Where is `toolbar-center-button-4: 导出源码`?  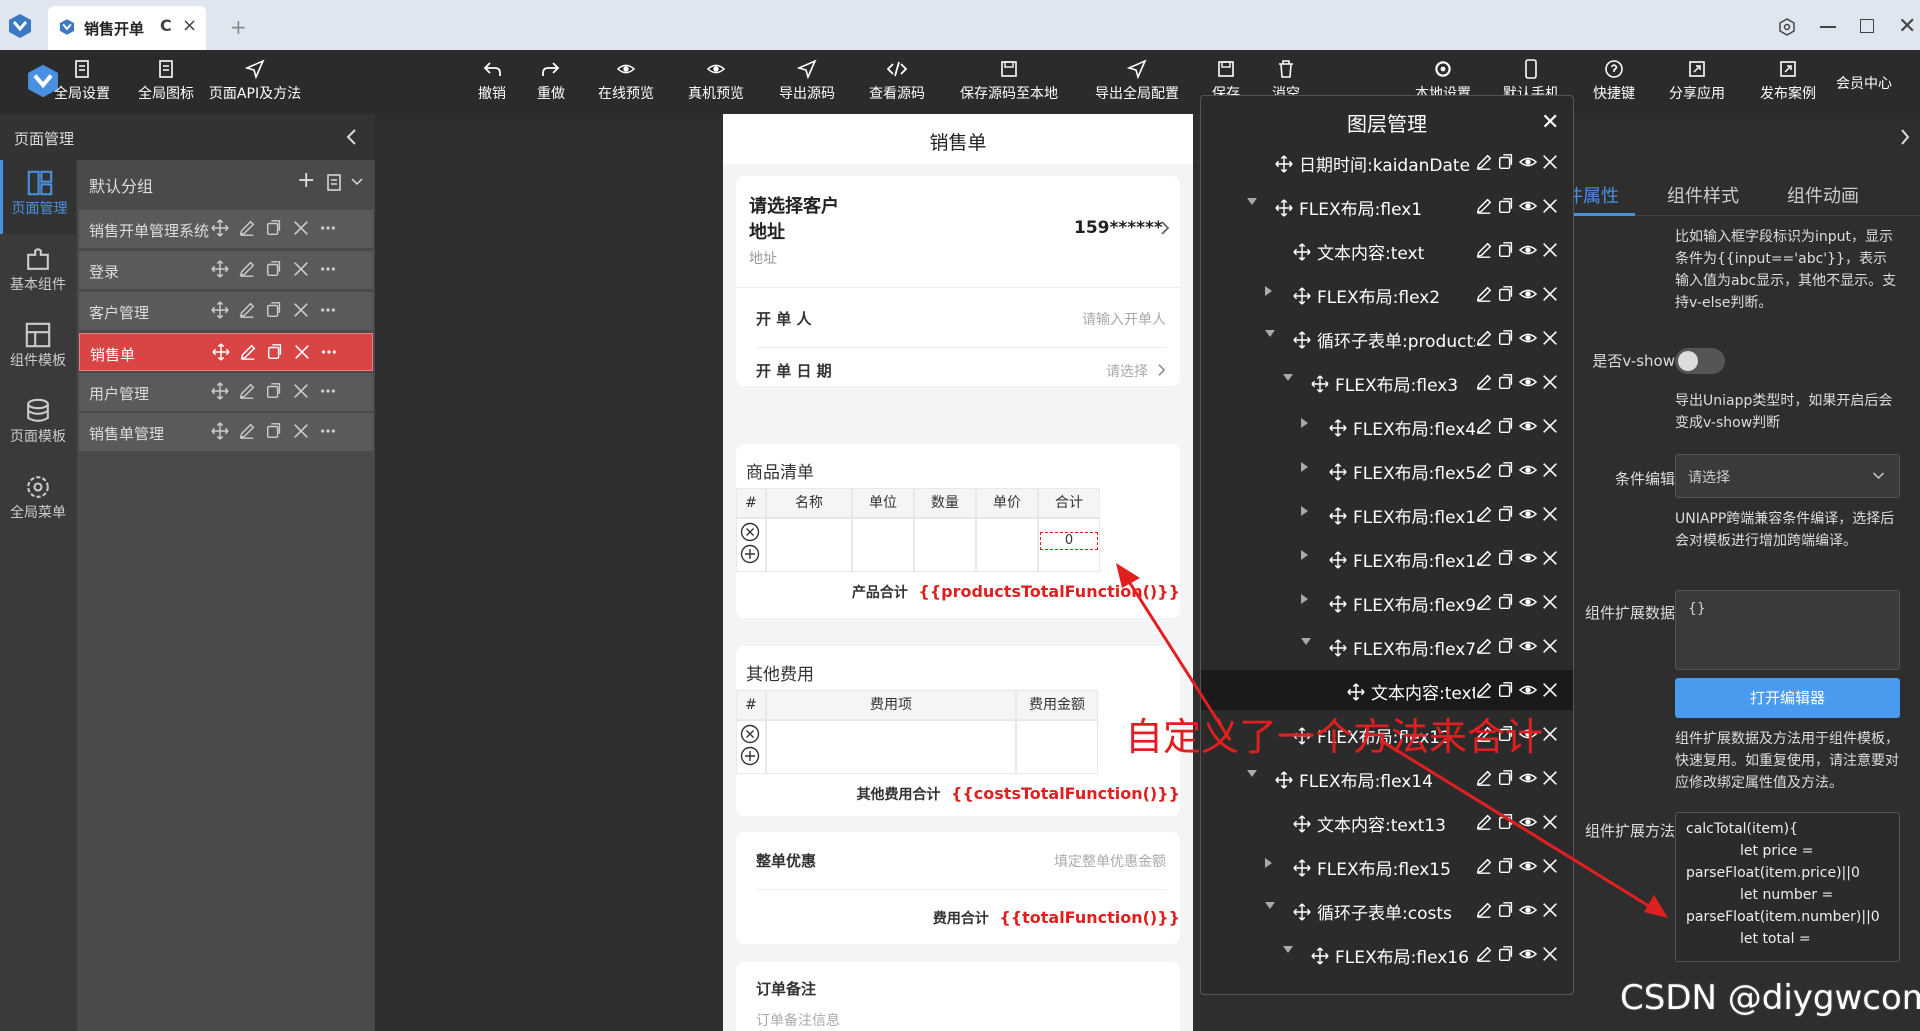 toolbar-center-button-4: 导出源码 is located at coordinates (807, 84).